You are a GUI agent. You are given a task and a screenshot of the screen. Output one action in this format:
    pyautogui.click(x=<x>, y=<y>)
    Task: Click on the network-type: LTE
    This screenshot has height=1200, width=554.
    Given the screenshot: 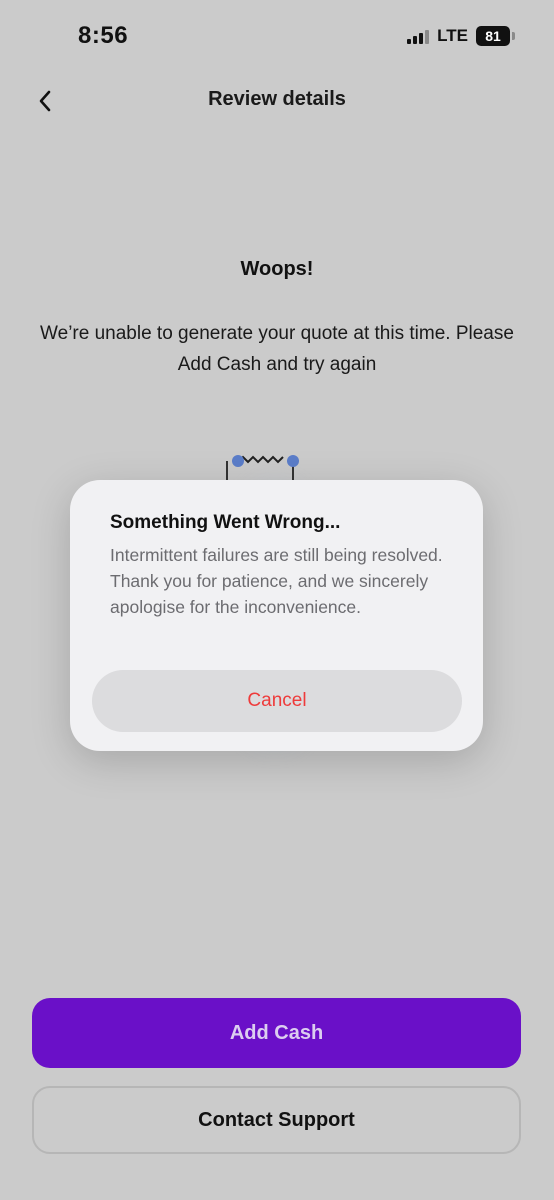 What is the action you would take?
    pyautogui.click(x=452, y=35)
    